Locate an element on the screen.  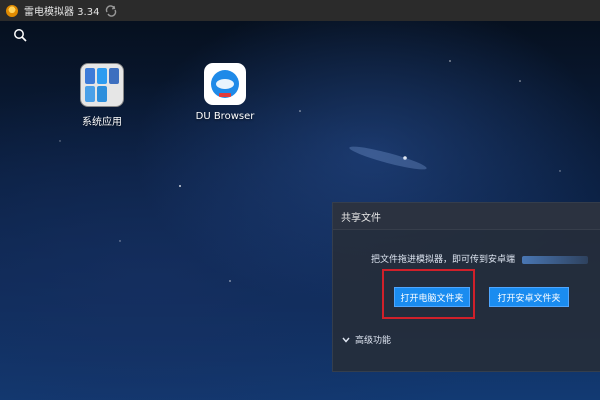
panel-title: 共享文件 is located at coordinates (466, 216).